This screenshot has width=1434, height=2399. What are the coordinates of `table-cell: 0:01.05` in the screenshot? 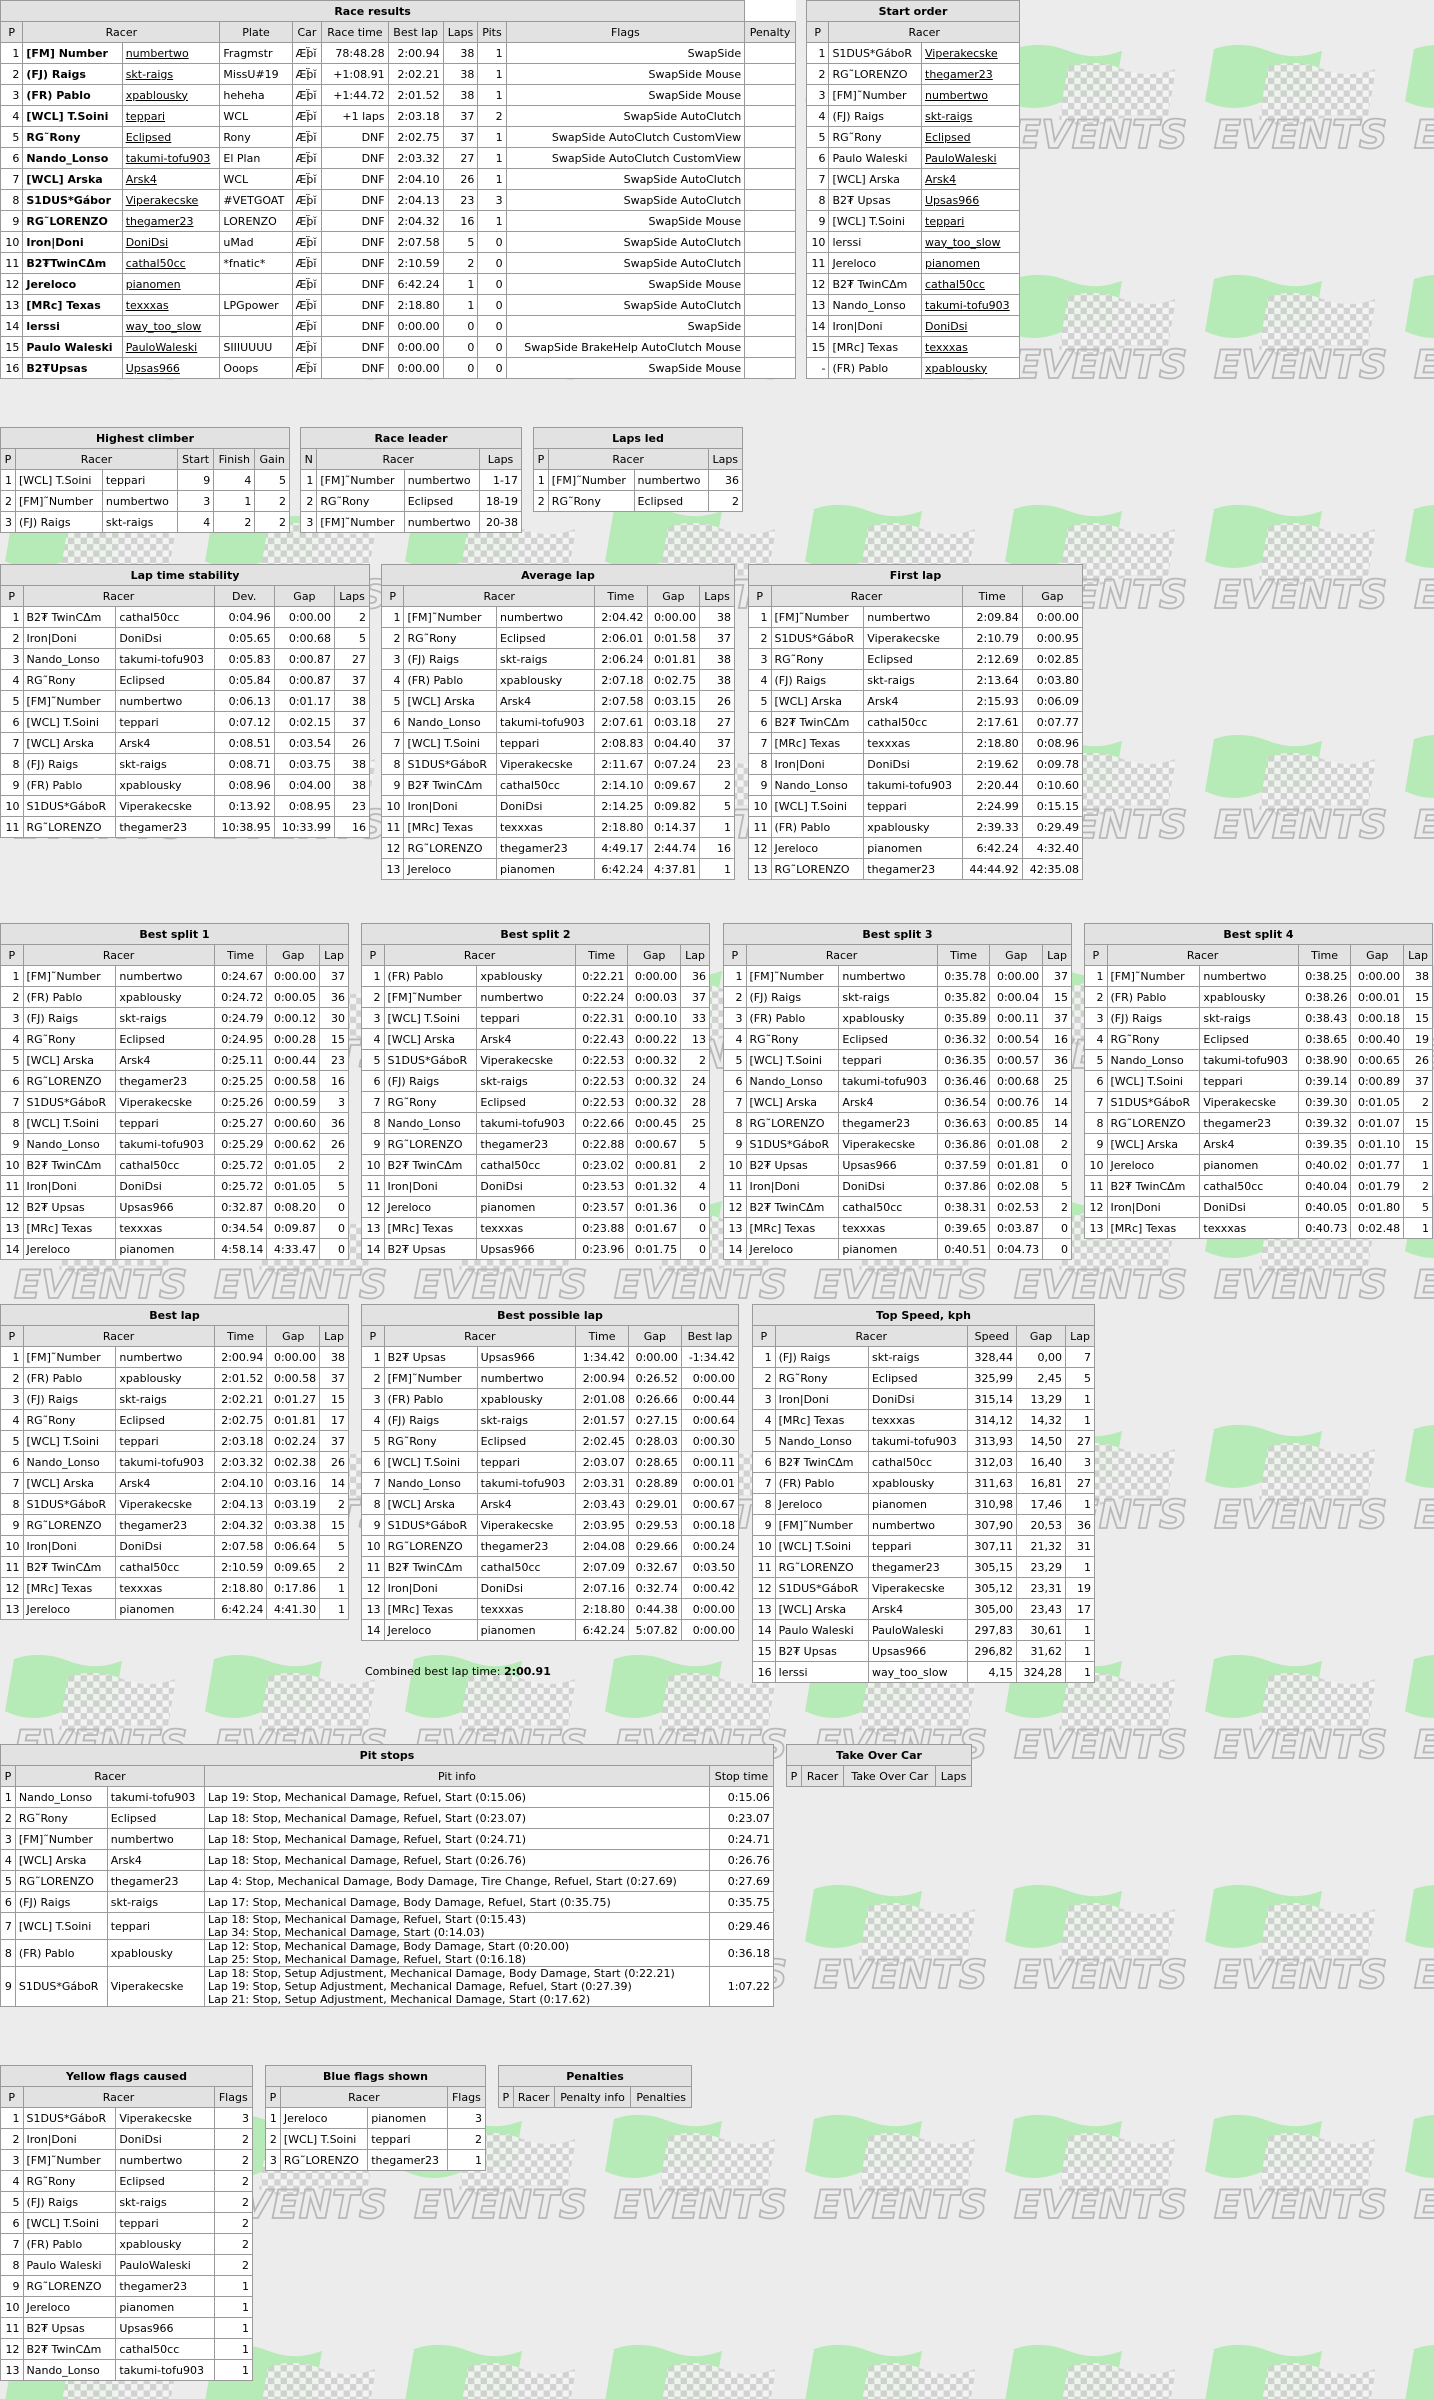 It's located at (1377, 1102).